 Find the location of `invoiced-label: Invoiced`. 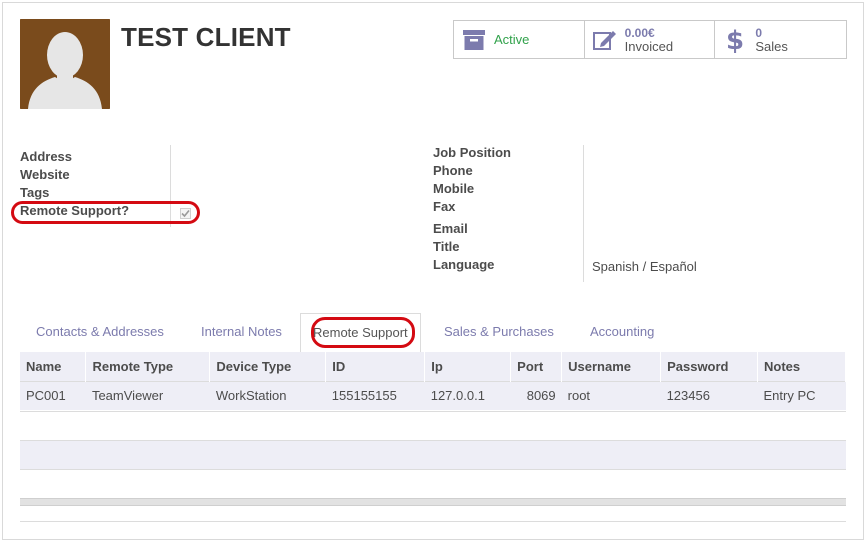

invoiced-label: Invoiced is located at coordinates (649, 46).